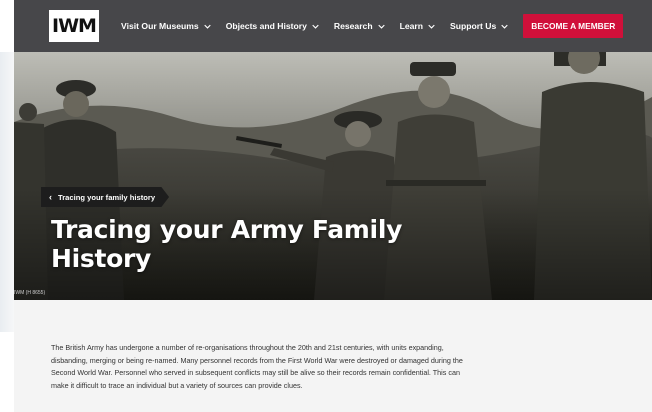 The height and width of the screenshot is (412, 652). I want to click on nav-item-label: Objects and History, so click(266, 26).